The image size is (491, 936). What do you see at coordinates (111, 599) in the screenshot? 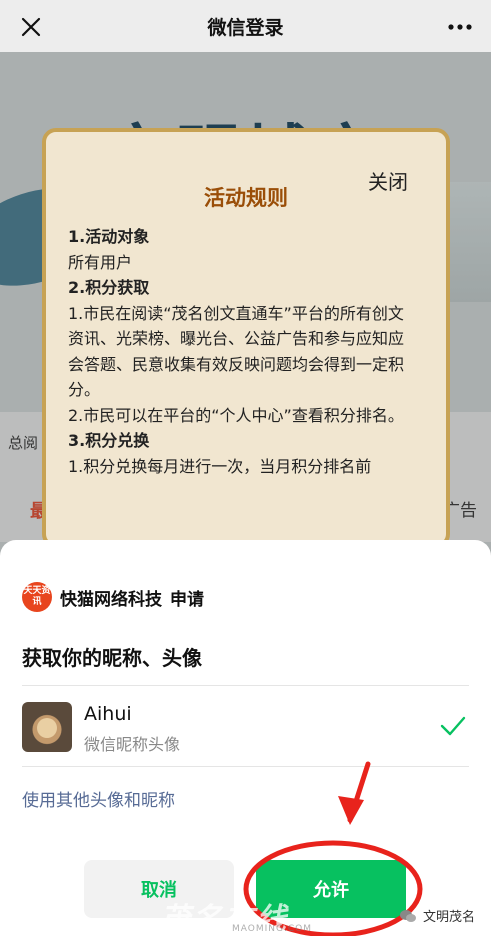
I see `app-name: 快猫网络科技` at bounding box center [111, 599].